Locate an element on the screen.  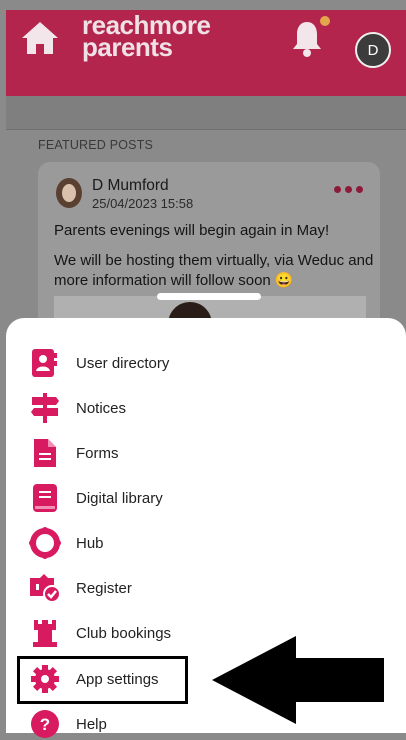
menu-item-label: Hub is located at coordinates (90, 543).